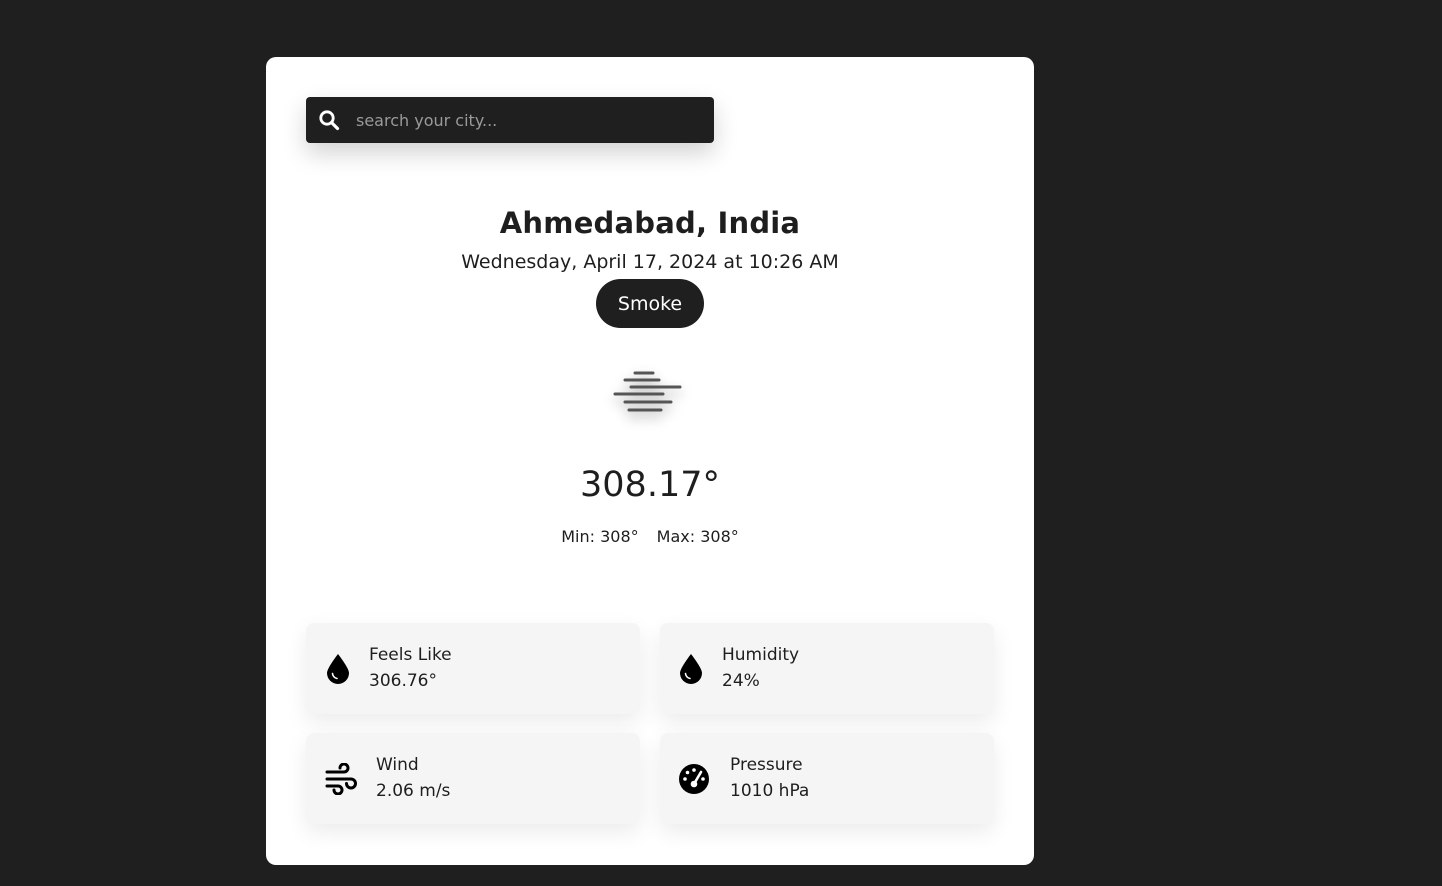 Image resolution: width=1442 pixels, height=886 pixels. Describe the element at coordinates (650, 223) in the screenshot. I see `location-title: Ahmedabad, India` at that location.